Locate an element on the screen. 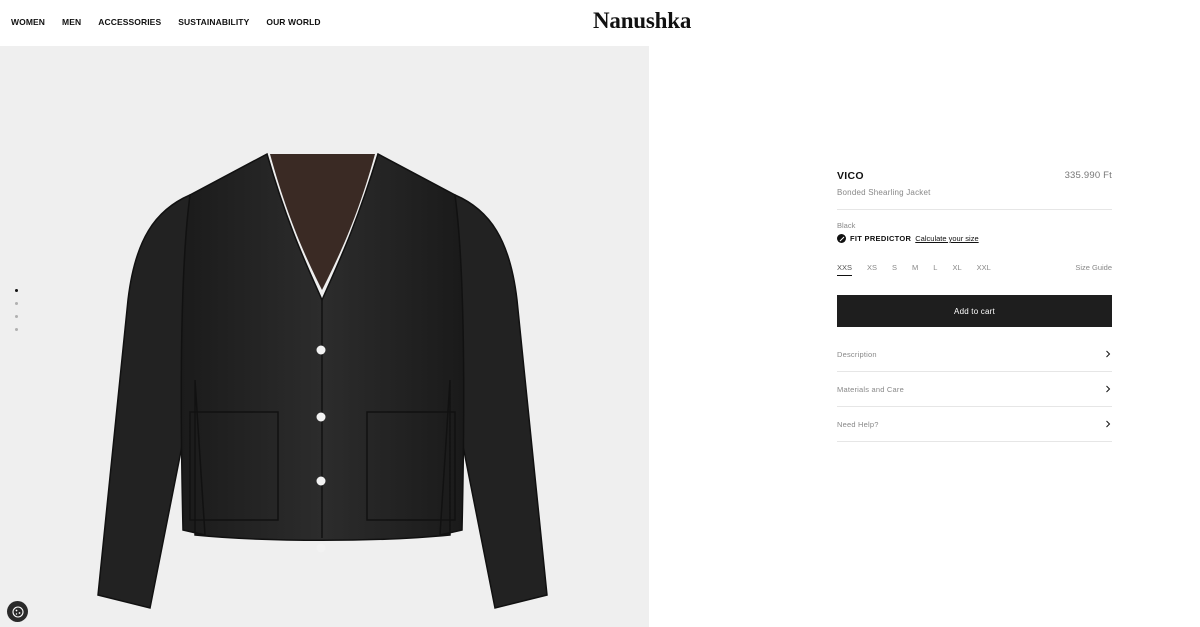  cookie-settings-button is located at coordinates (17, 611).